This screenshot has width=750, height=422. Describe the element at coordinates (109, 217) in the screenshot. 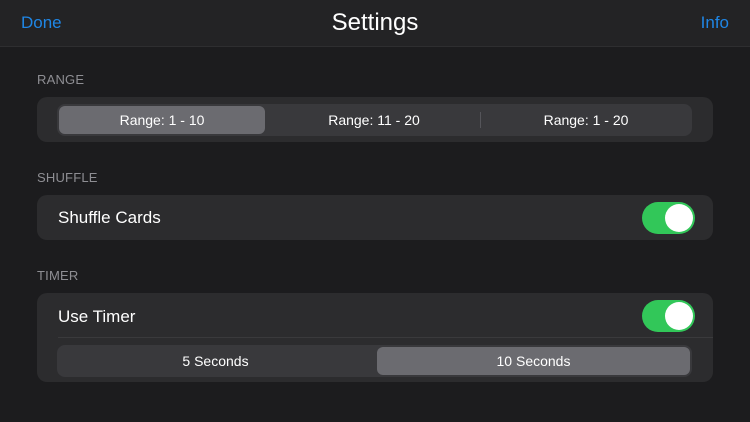

I see `shuffle-cards-label: Shuffle Cards` at that location.